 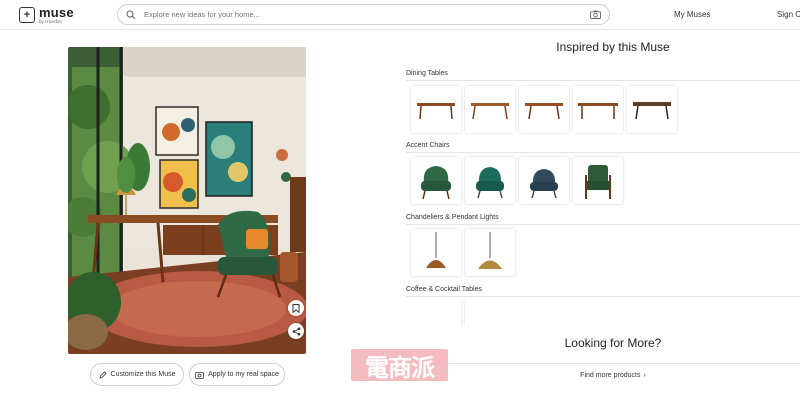 What do you see at coordinates (131, 14) in the screenshot?
I see `search-icon` at bounding box center [131, 14].